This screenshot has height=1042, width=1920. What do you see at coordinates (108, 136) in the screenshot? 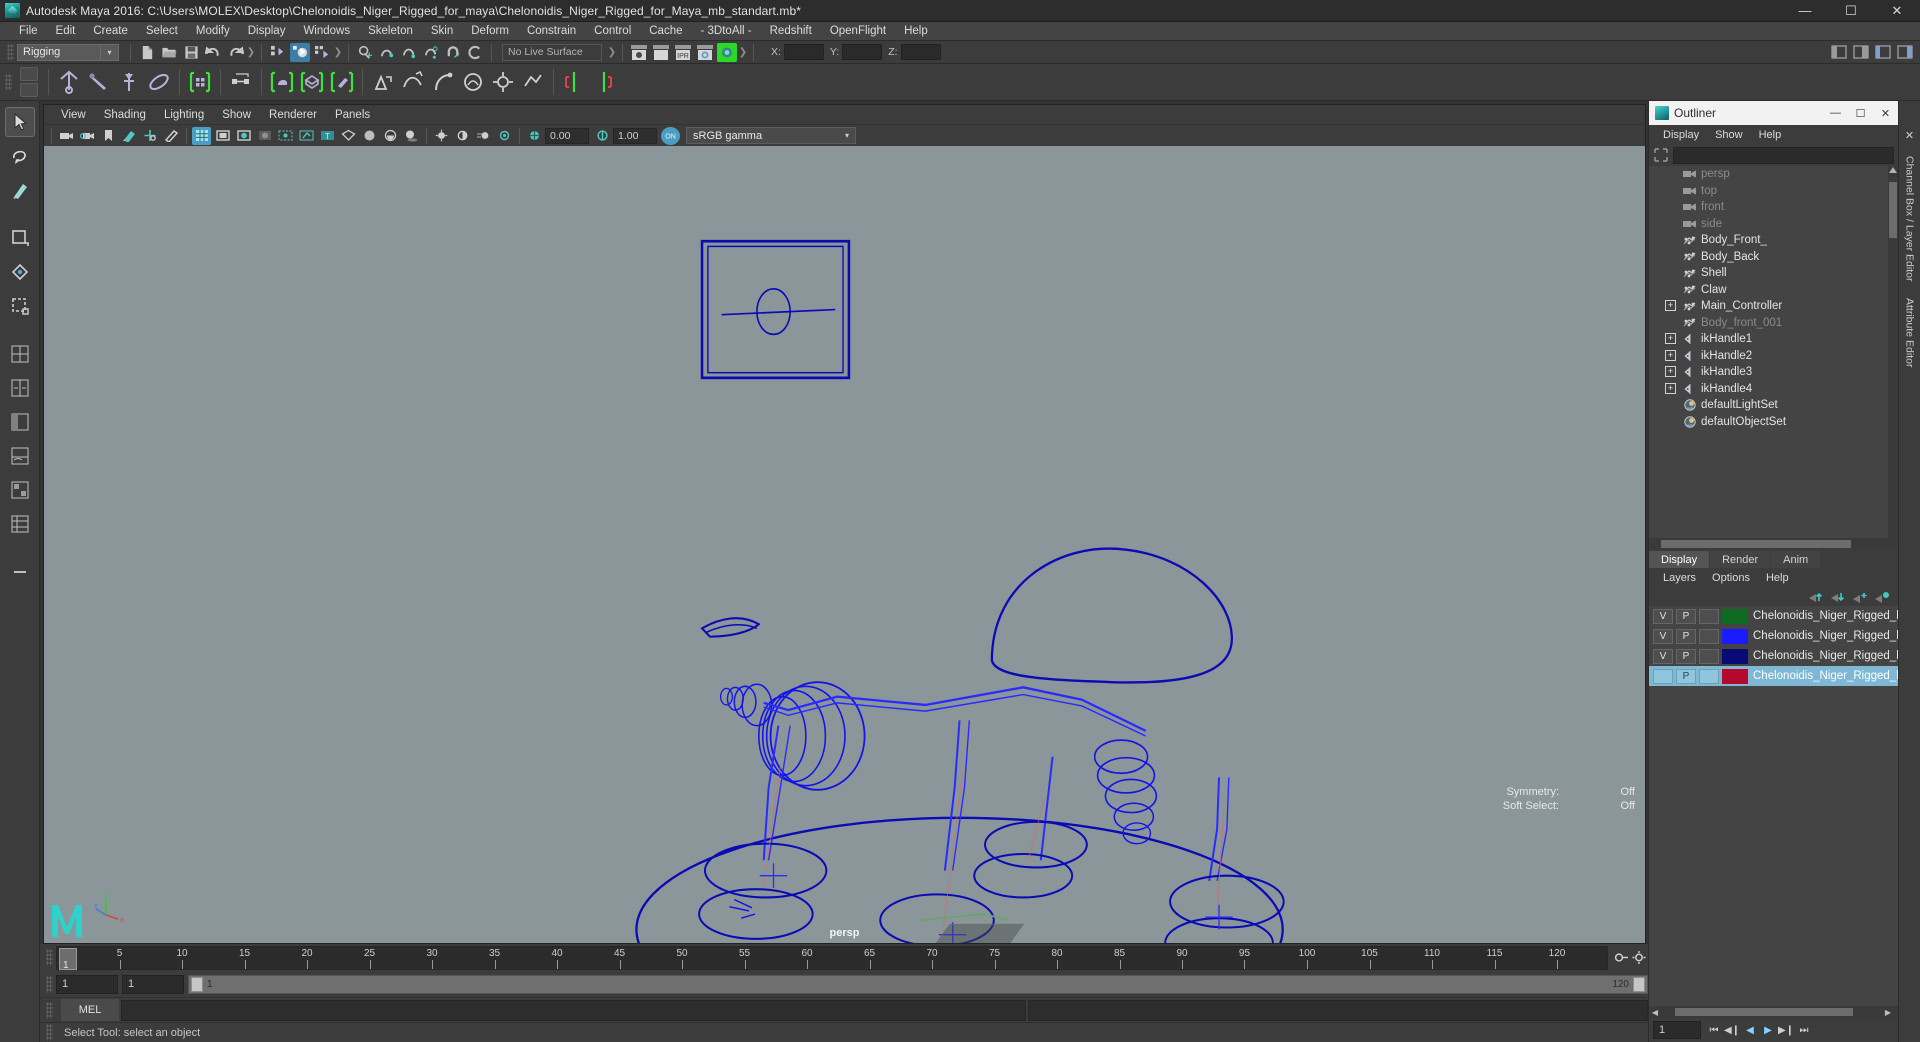
I see `bookmark-icon` at bounding box center [108, 136].